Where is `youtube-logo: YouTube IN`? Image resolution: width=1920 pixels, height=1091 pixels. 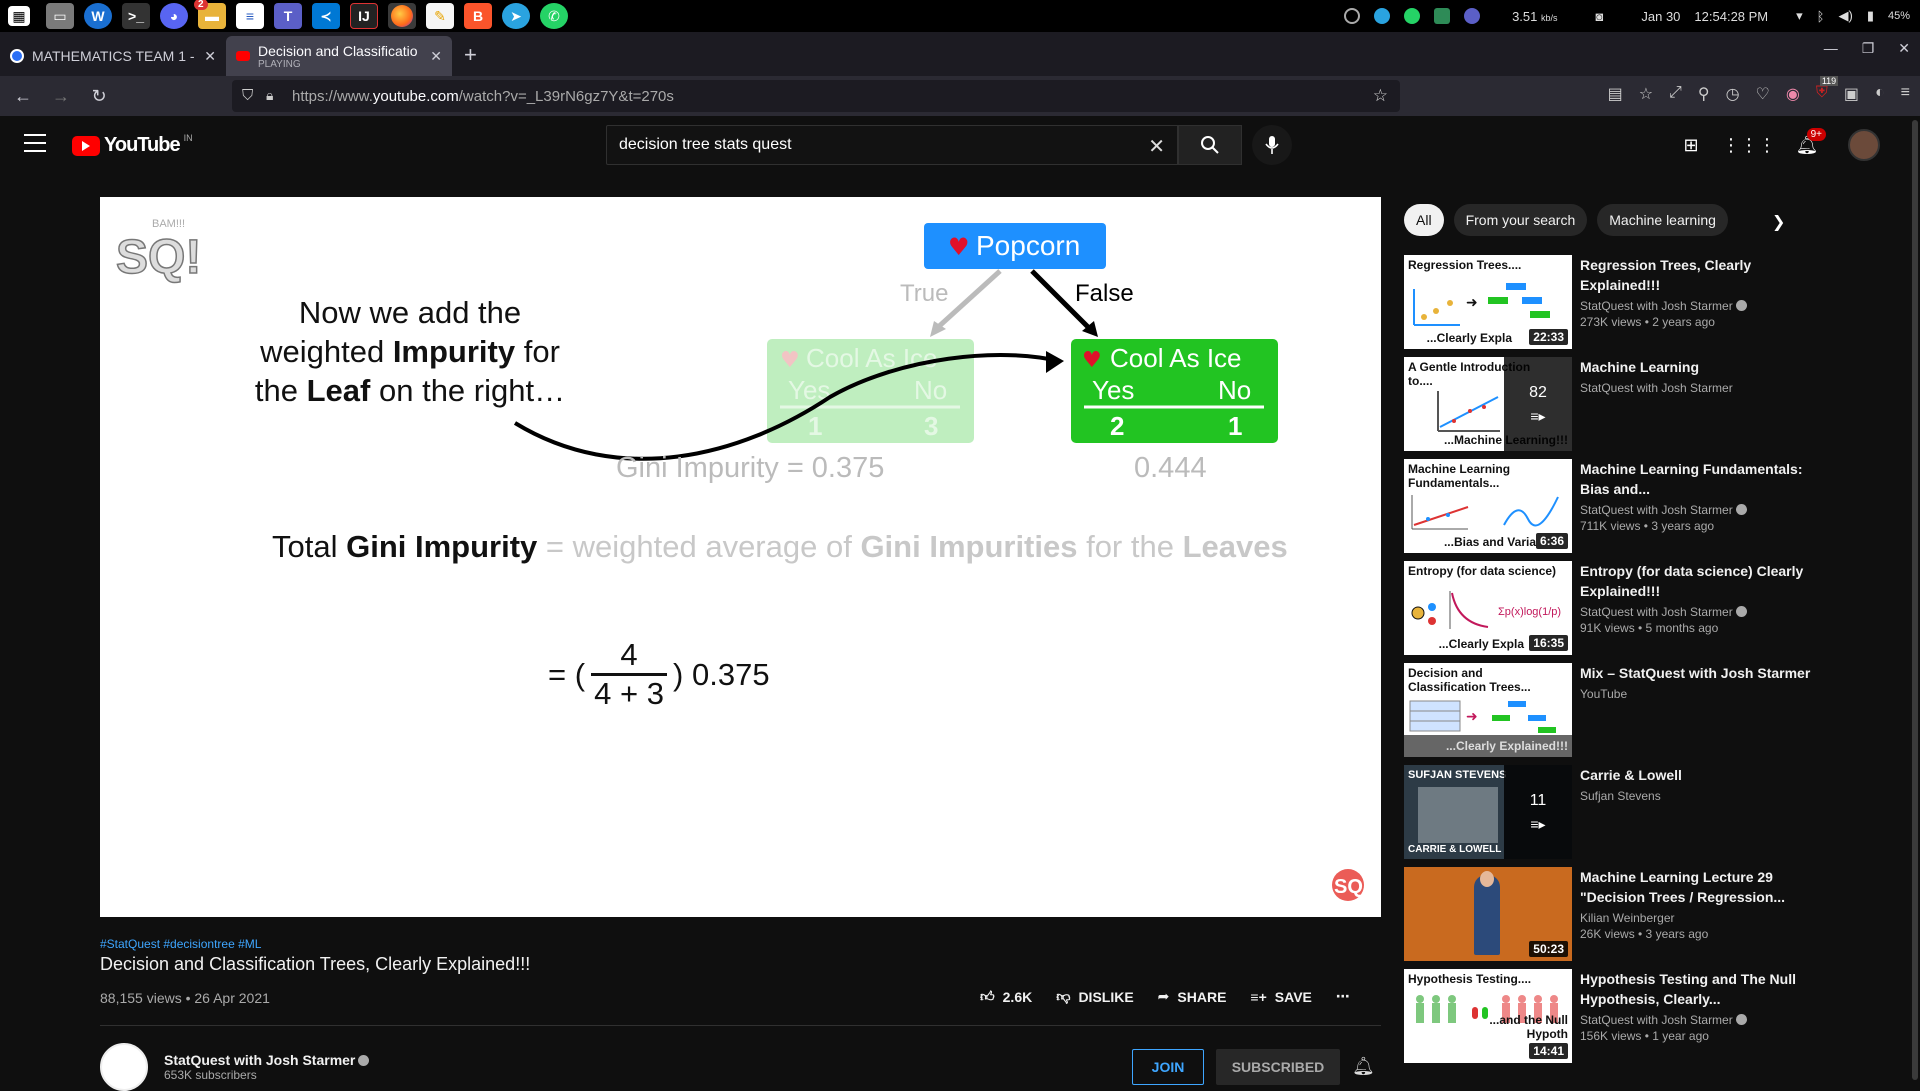
youtube-logo: YouTube IN is located at coordinates (132, 145).